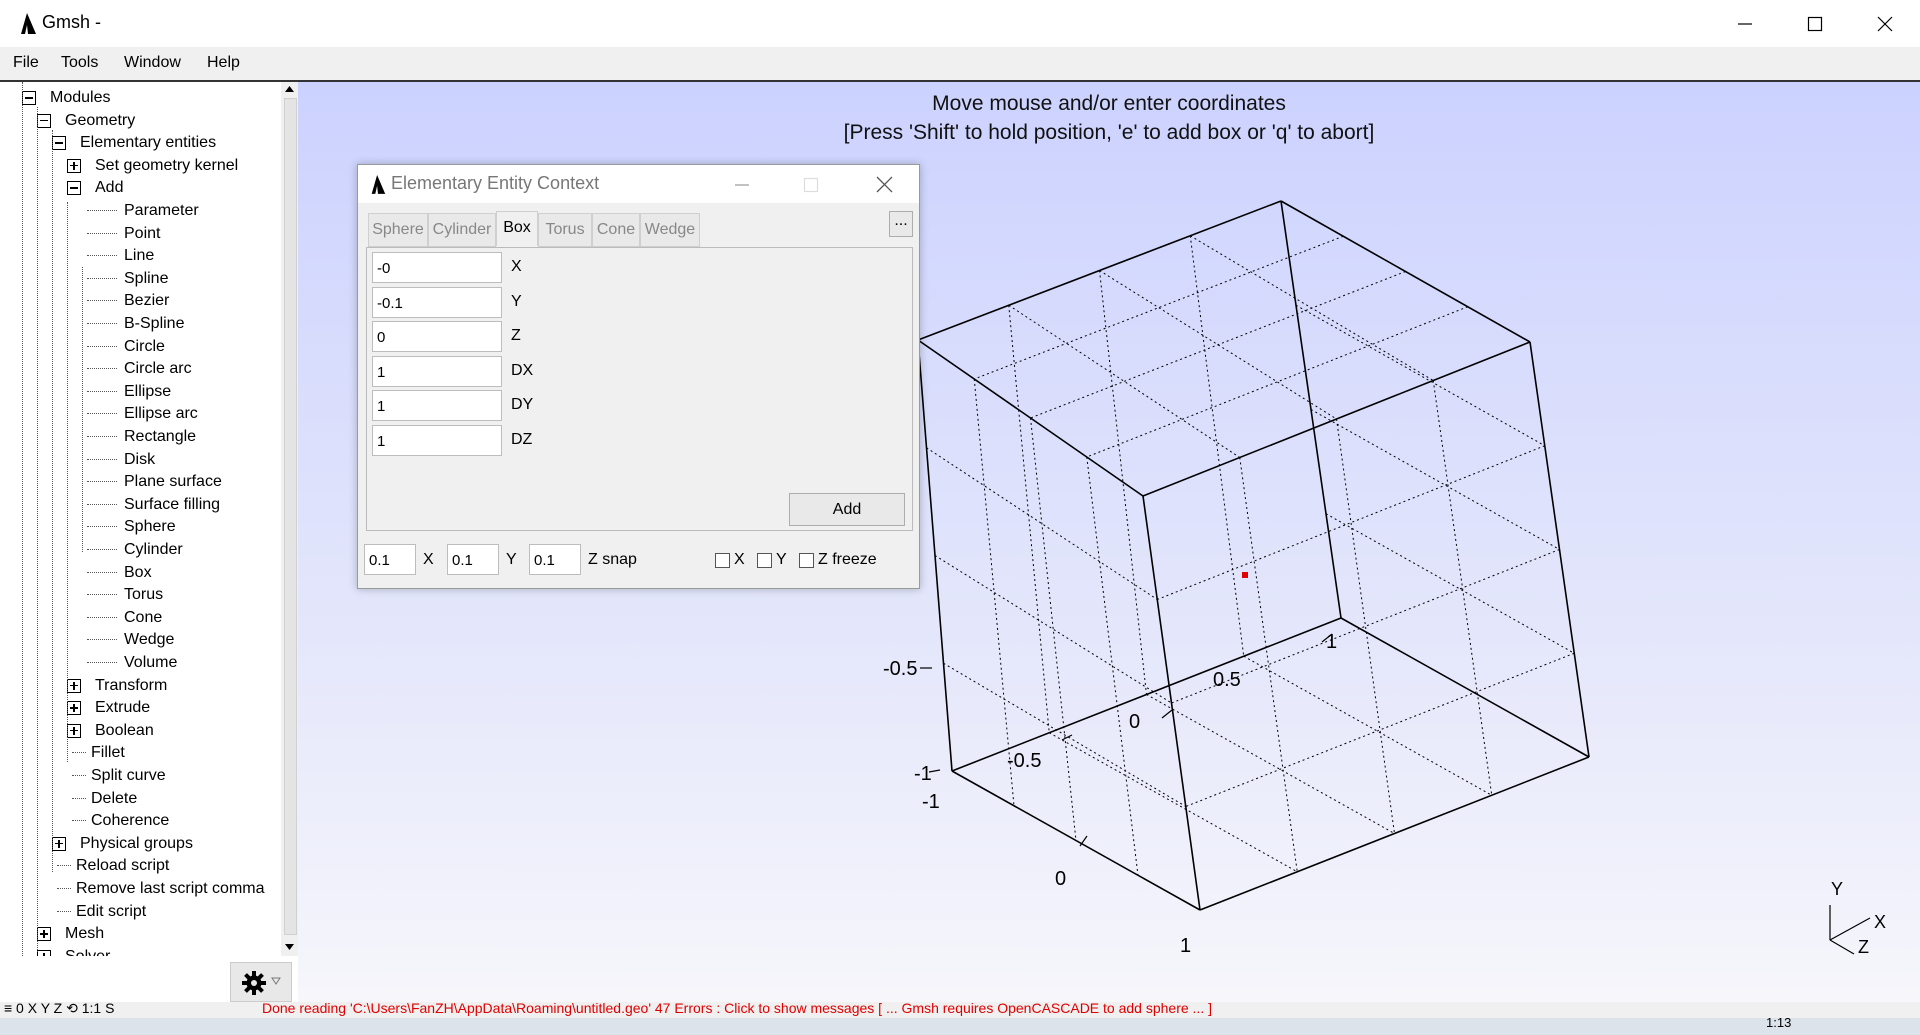  I want to click on minimize-button, so click(1745, 23).